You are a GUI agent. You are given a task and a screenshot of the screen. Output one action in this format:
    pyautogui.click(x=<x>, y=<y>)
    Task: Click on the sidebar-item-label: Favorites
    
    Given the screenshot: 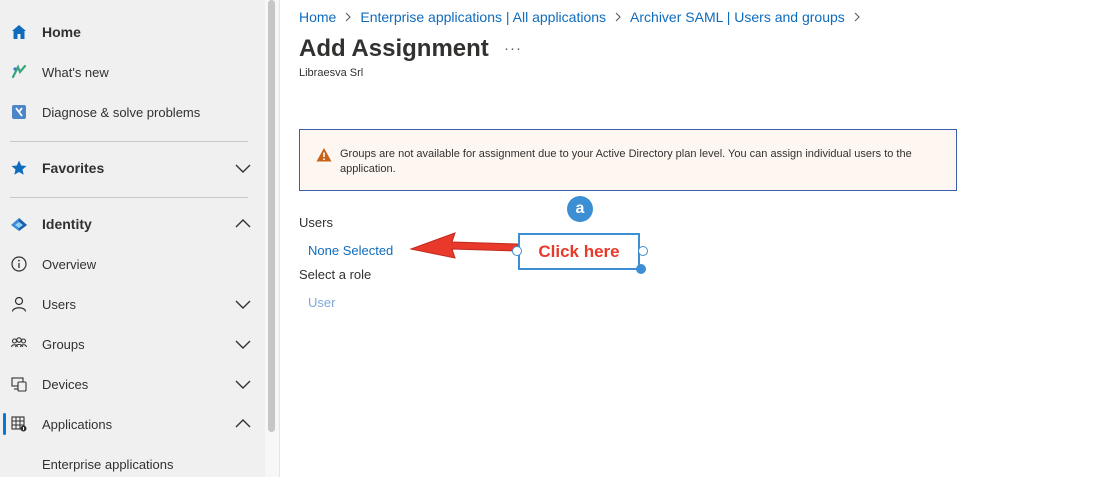 What is the action you would take?
    pyautogui.click(x=73, y=168)
    